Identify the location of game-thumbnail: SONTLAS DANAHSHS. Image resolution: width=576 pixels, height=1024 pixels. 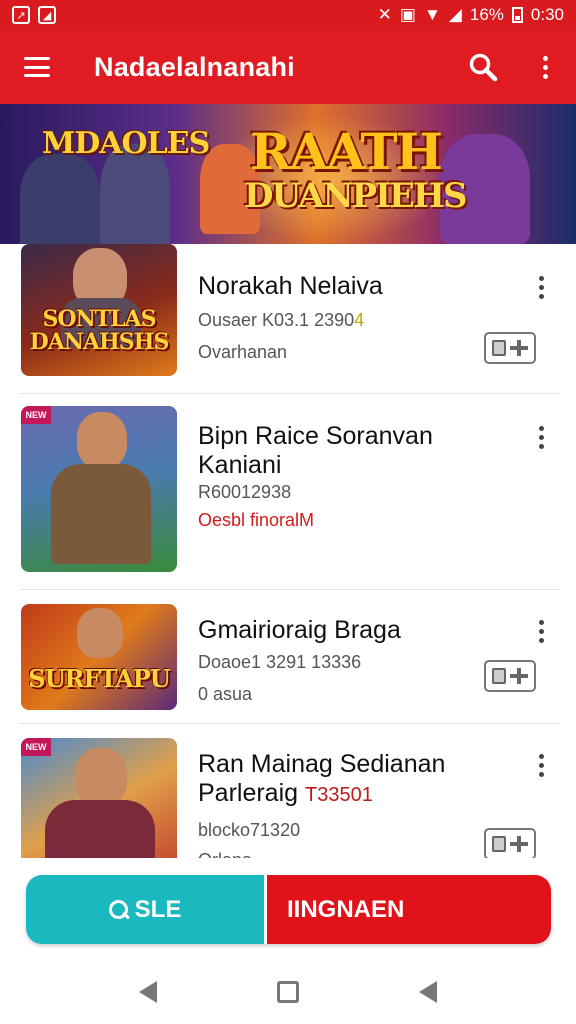
(99, 310).